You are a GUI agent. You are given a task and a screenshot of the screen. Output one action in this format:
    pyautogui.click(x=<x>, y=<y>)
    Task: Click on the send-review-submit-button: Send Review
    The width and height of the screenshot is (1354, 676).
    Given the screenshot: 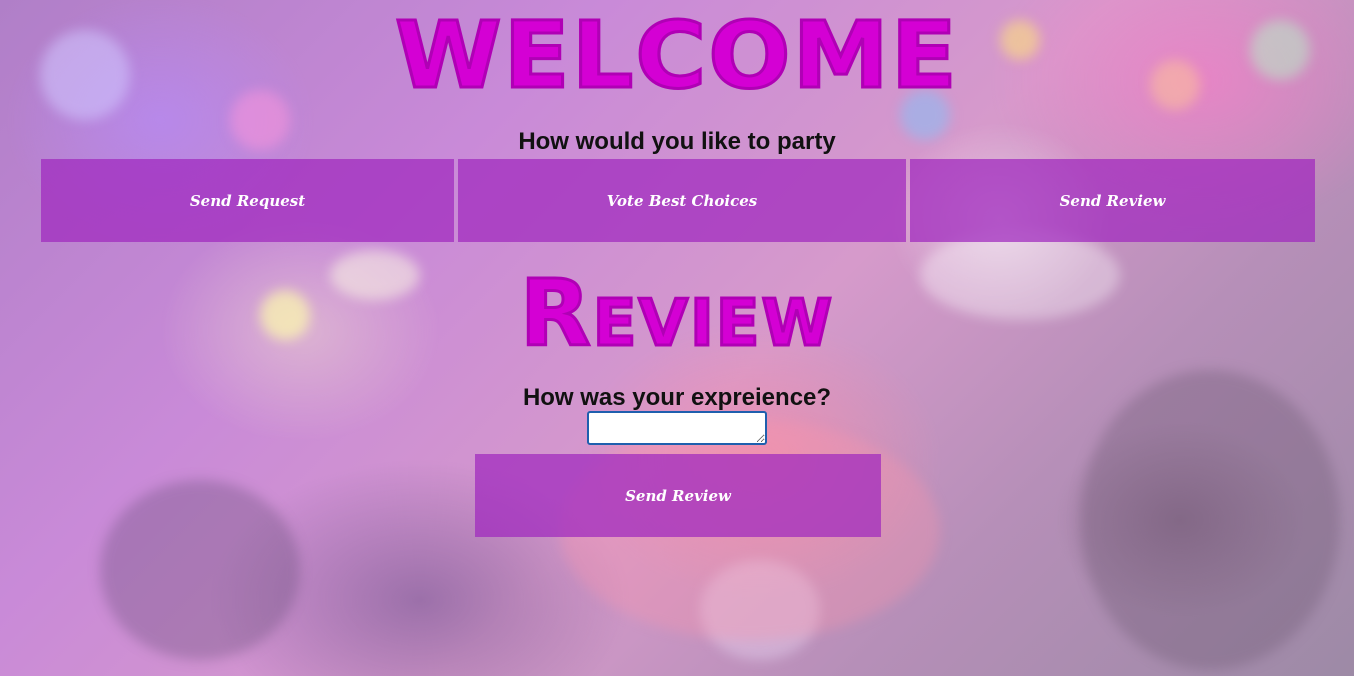 What is the action you would take?
    pyautogui.click(x=678, y=495)
    